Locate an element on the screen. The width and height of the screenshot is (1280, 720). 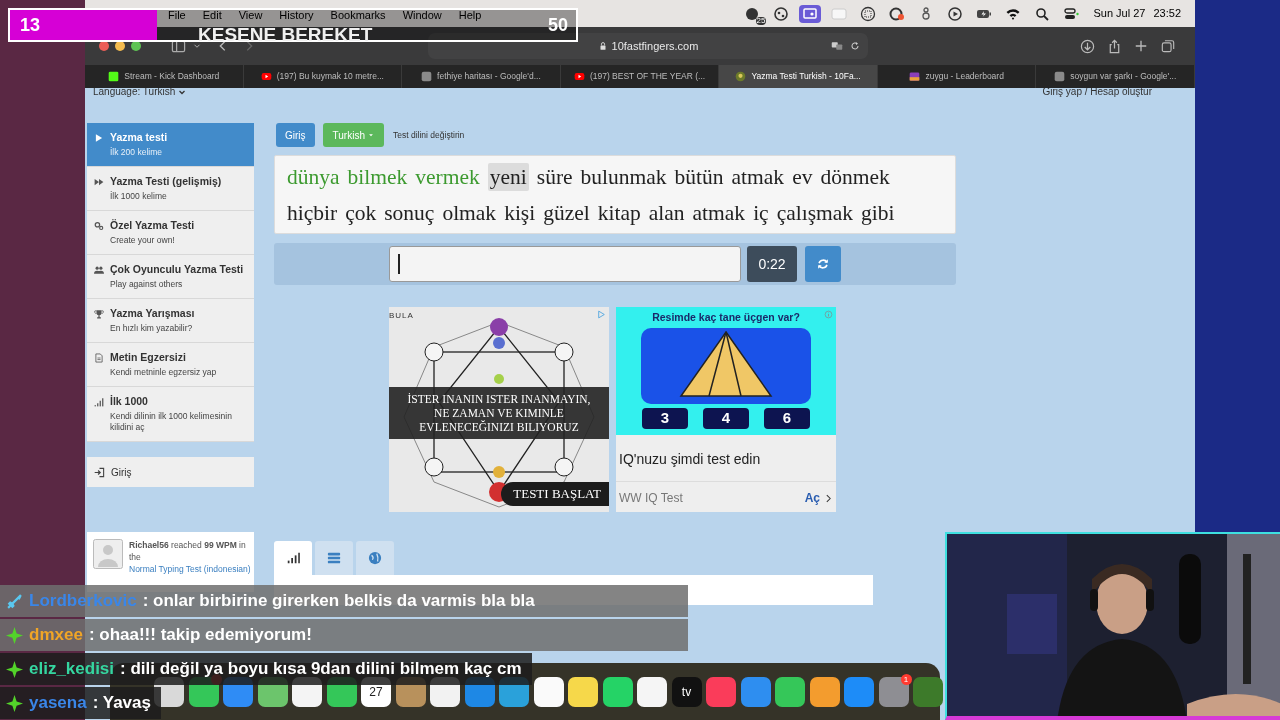
menu-item: History is located at coordinates (296, 15).